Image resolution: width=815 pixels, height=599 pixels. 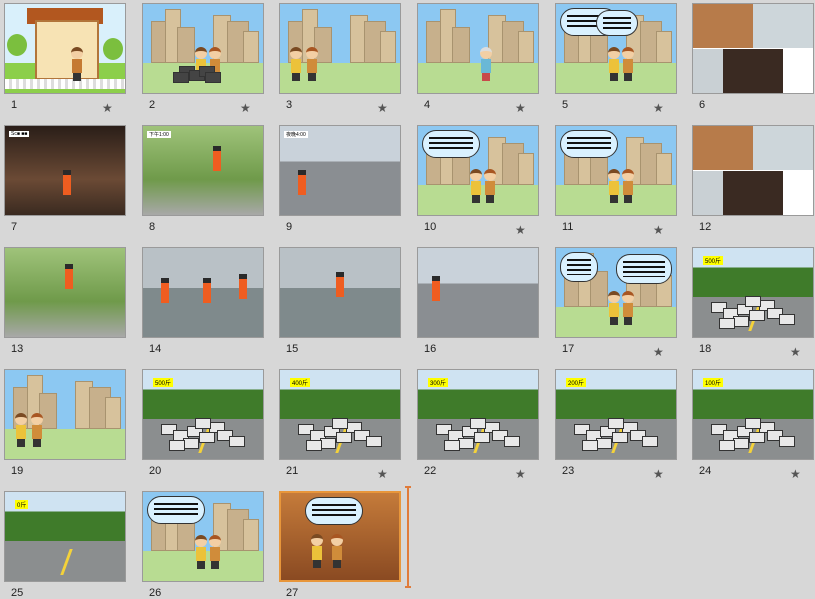 I want to click on slide-thumbnail-22: 300斤, so click(x=478, y=414).